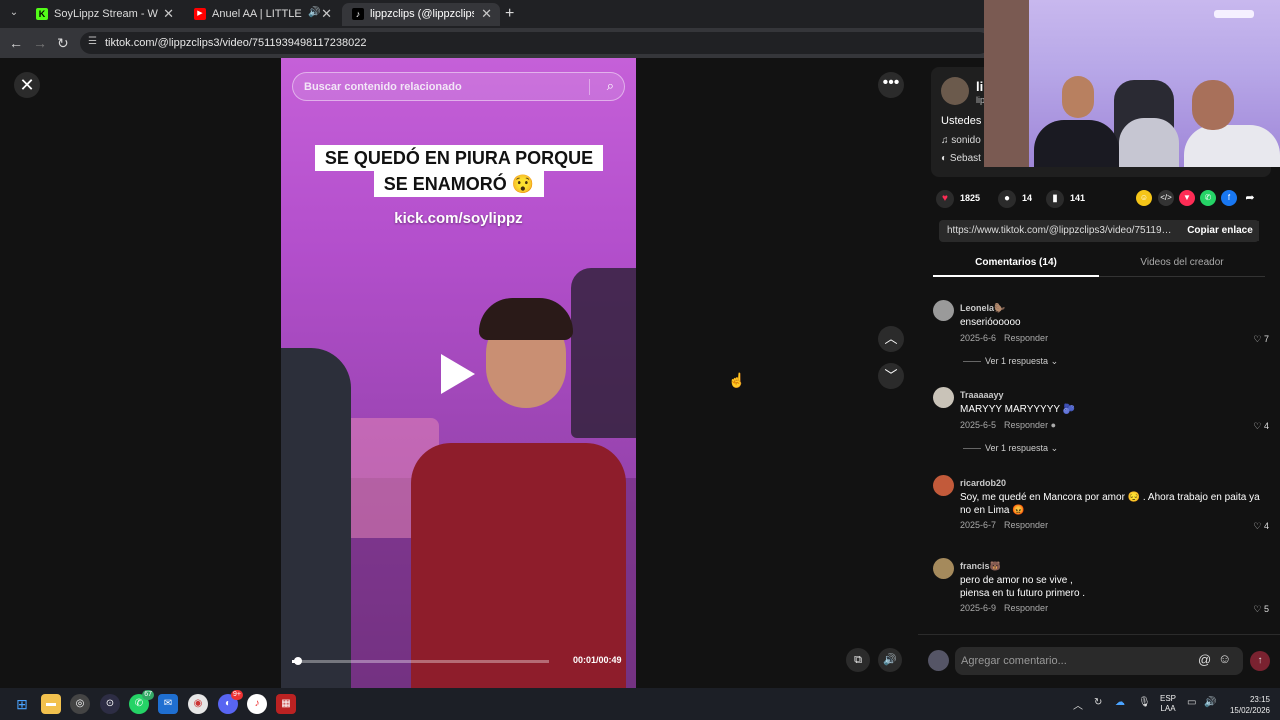  What do you see at coordinates (1229, 198) in the screenshot?
I see `facebook-share-icon: f` at bounding box center [1229, 198].